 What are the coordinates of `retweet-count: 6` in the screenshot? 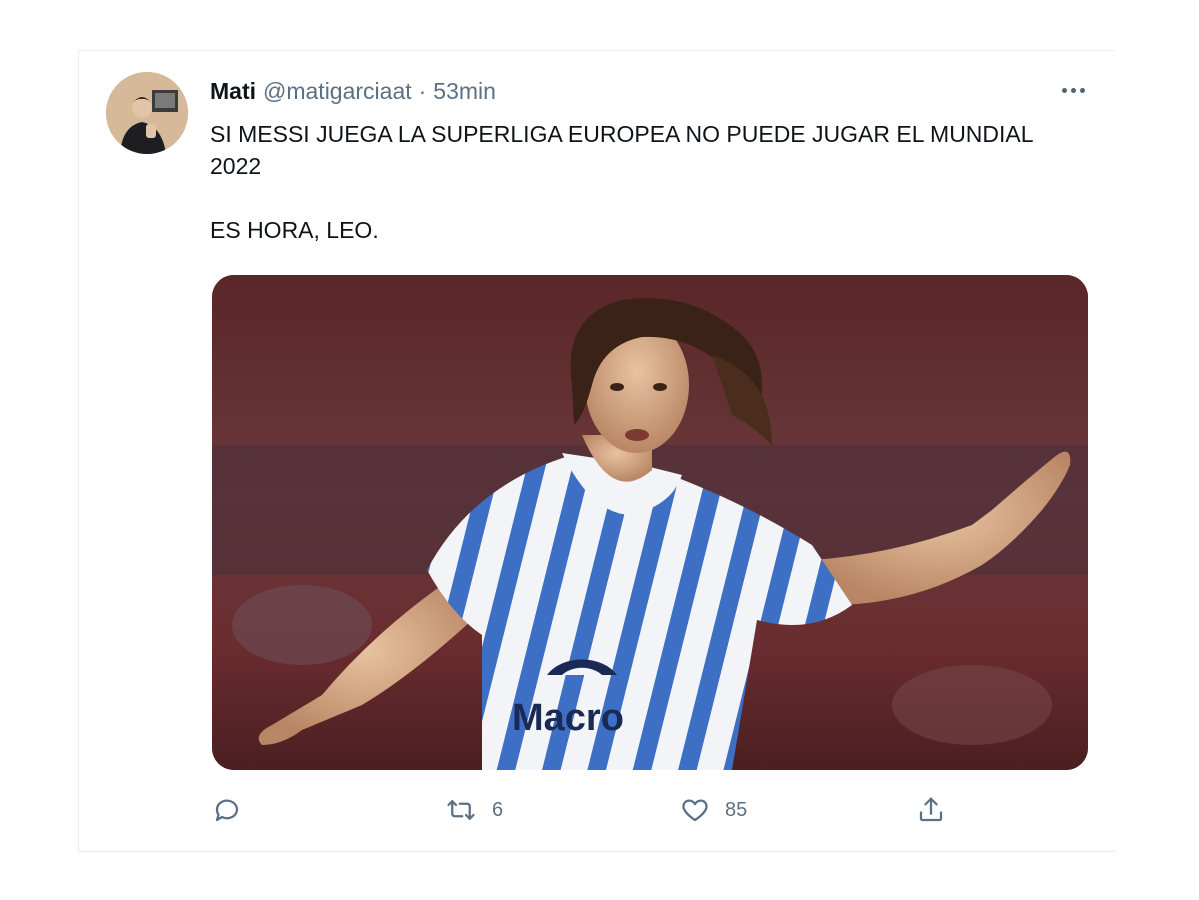 It's located at (498, 809).